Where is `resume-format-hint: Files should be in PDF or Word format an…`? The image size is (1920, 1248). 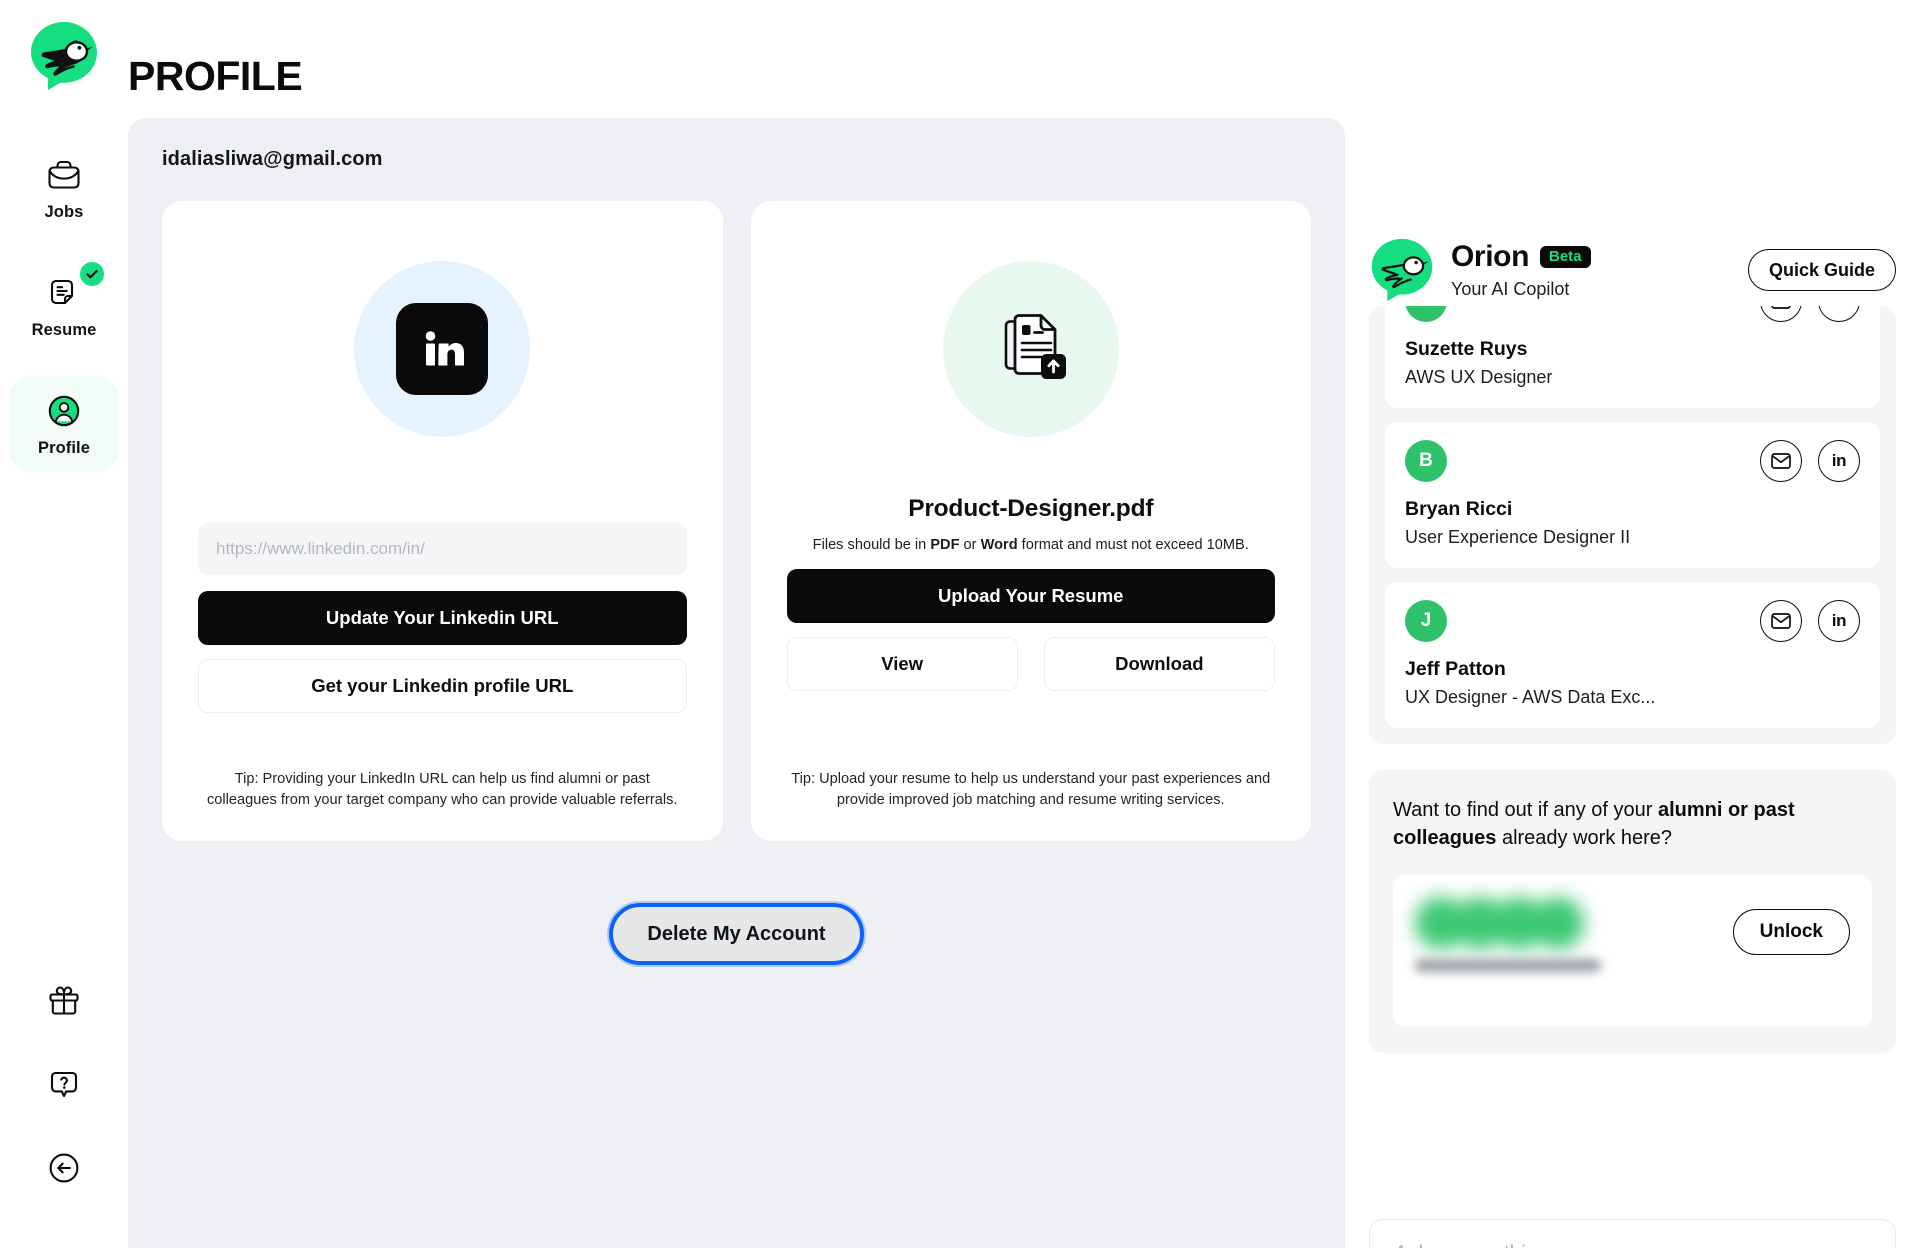 resume-format-hint: Files should be in PDF or Word format an… is located at coordinates (1031, 545).